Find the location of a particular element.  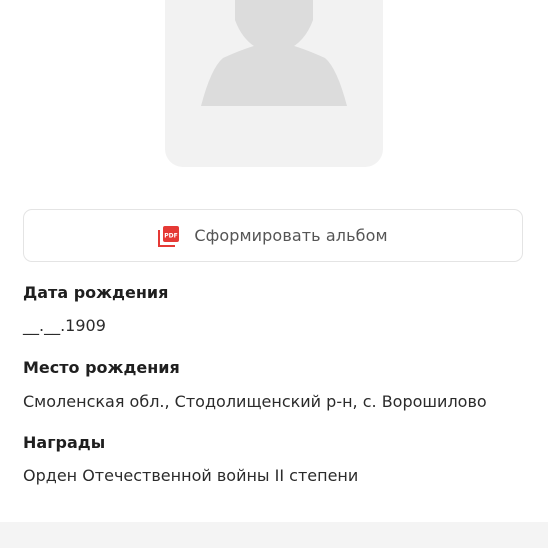

birth-date-title: Дата рождения is located at coordinates (96, 292).